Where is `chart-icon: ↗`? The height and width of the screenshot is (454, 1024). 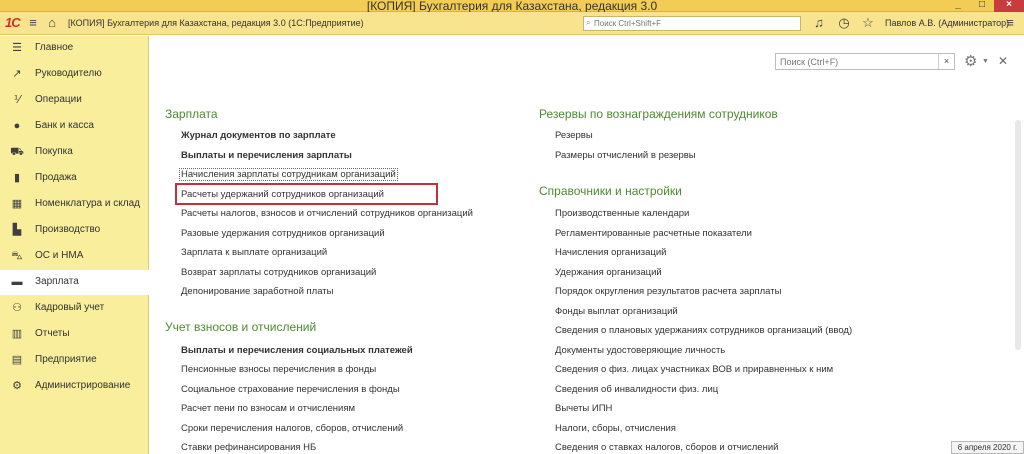 chart-icon: ↗ is located at coordinates (17, 74).